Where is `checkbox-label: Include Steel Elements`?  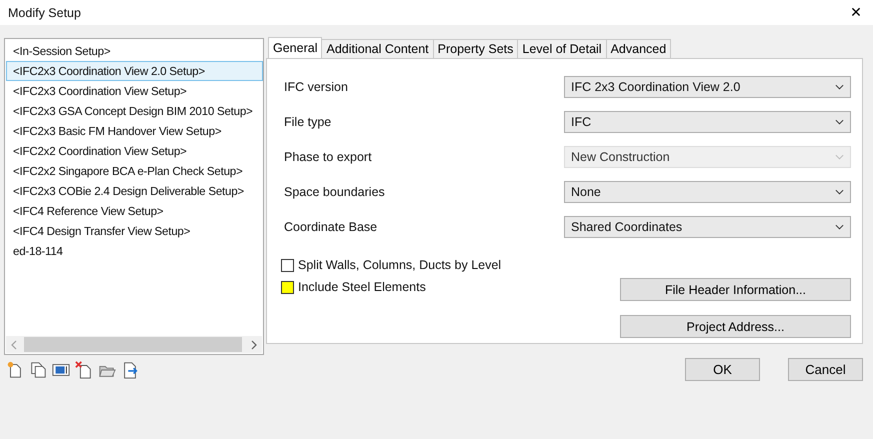 checkbox-label: Include Steel Elements is located at coordinates (362, 287).